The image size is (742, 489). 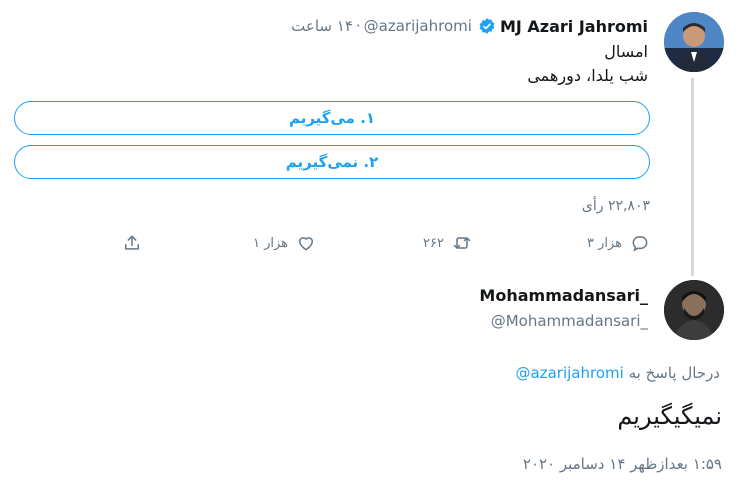 I want to click on share-upload-icon, so click(x=132, y=242).